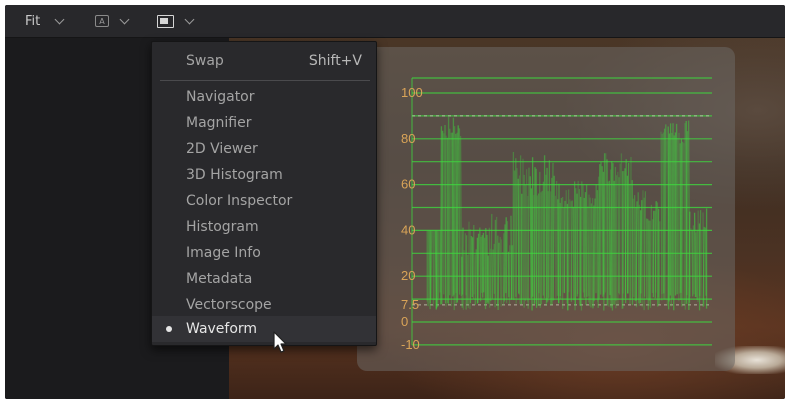 The height and width of the screenshot is (399, 787). Describe the element at coordinates (264, 149) in the screenshot. I see `menu-item-2d-viewer: 2D Viewer` at that location.